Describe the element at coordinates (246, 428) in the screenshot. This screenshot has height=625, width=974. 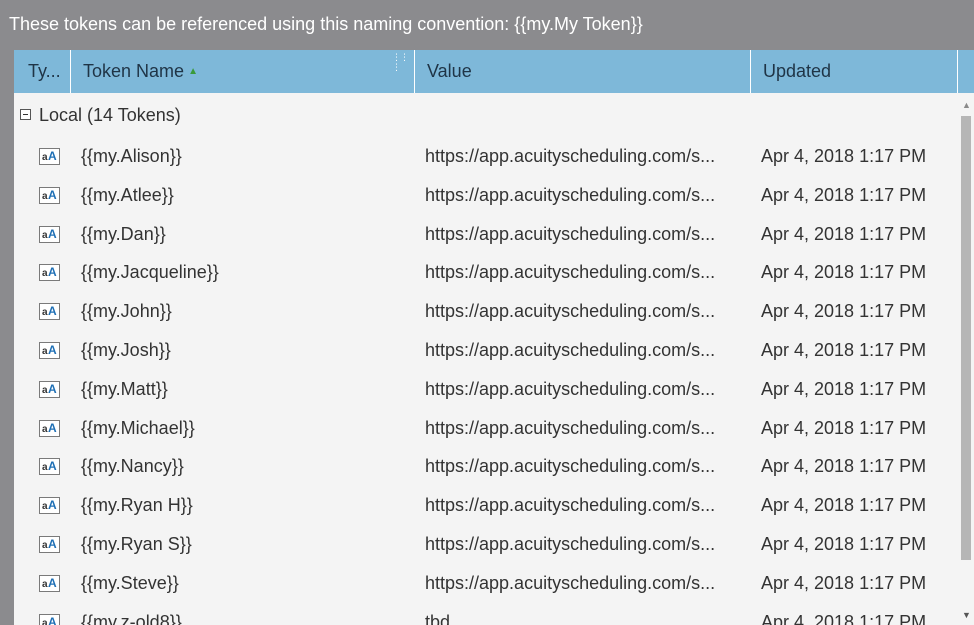
I see `token-name-cell: {{my.Michael}}` at that location.